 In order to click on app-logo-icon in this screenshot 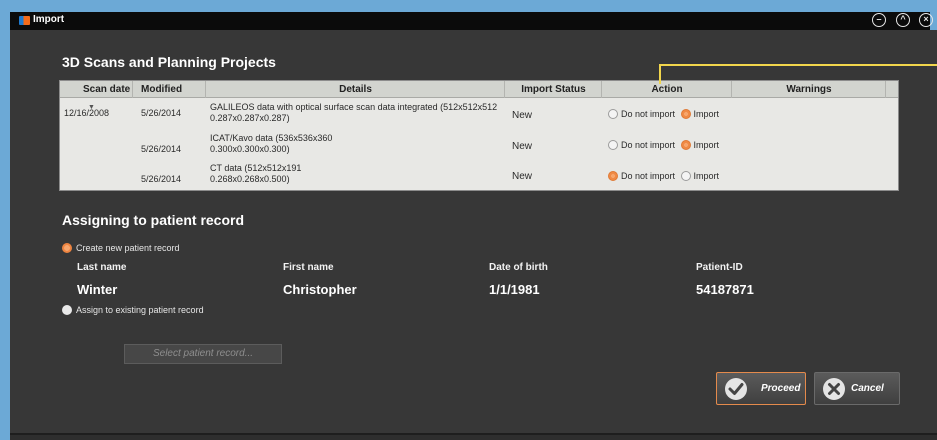, I will do `click(24, 20)`.